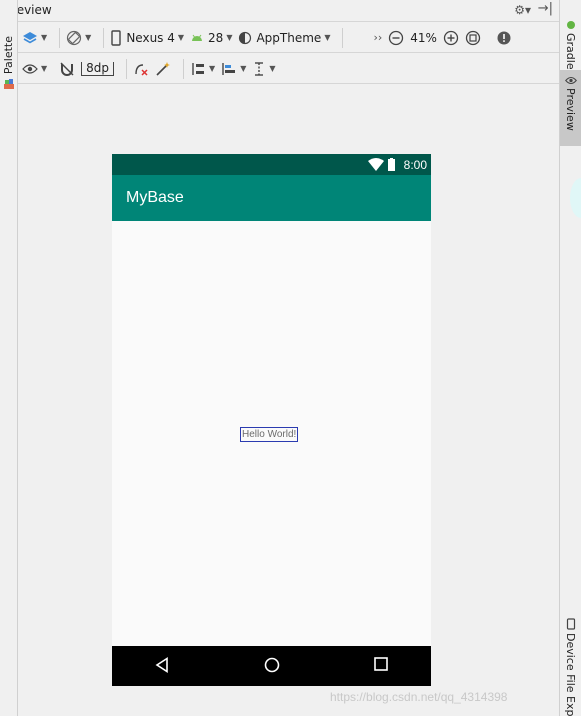 The width and height of the screenshot is (581, 716). I want to click on palette-icon, so click(9, 84).